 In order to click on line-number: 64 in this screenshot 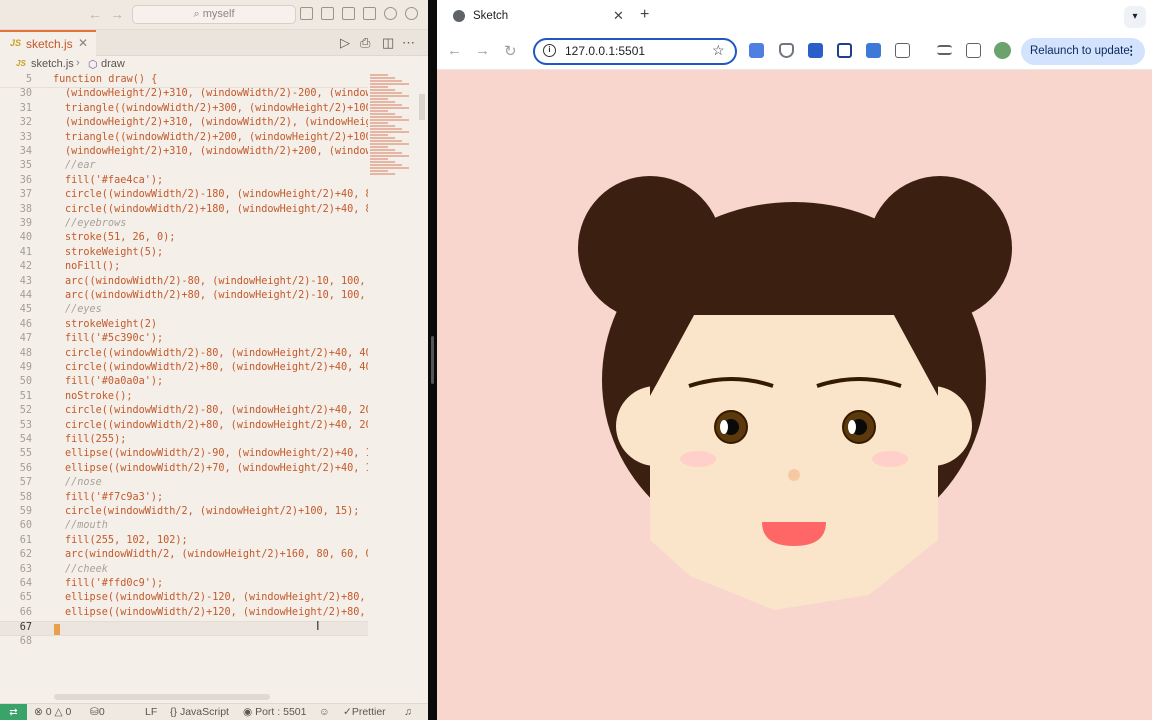, I will do `click(25, 583)`.